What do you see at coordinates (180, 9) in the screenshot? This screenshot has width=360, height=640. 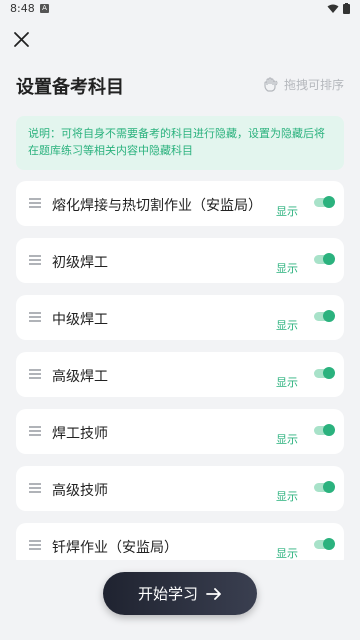 I see `status-bar: 8:48 A` at bounding box center [180, 9].